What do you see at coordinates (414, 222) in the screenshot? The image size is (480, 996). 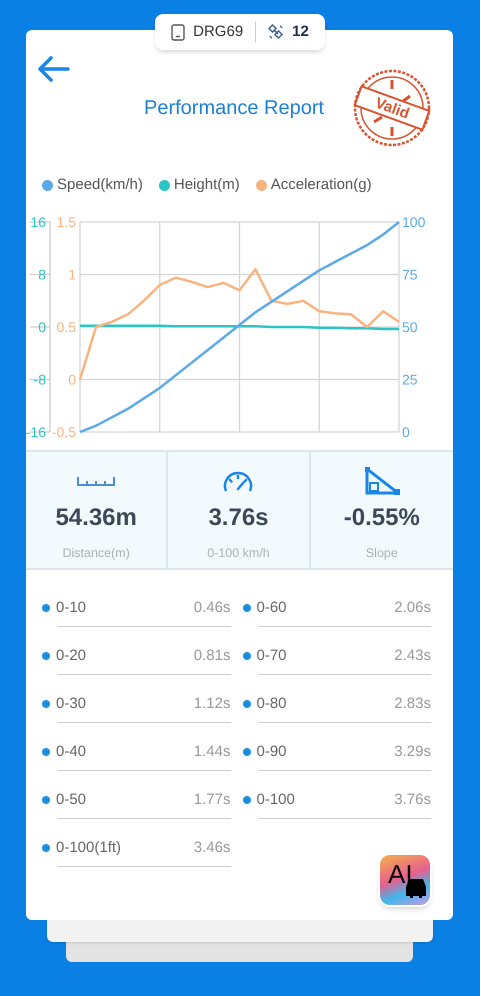 I see `axis-tick-label: 100` at bounding box center [414, 222].